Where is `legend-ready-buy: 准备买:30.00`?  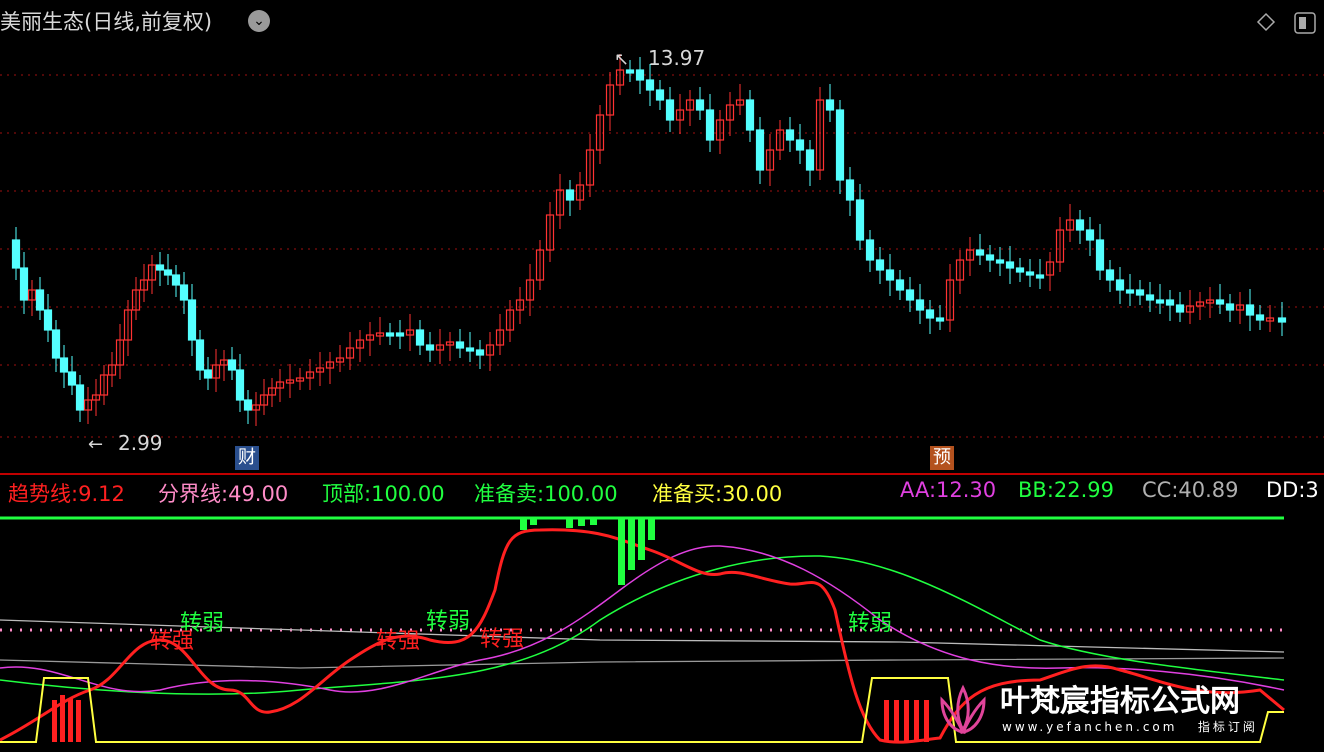
legend-ready-buy: 准备买:30.00 is located at coordinates (717, 494).